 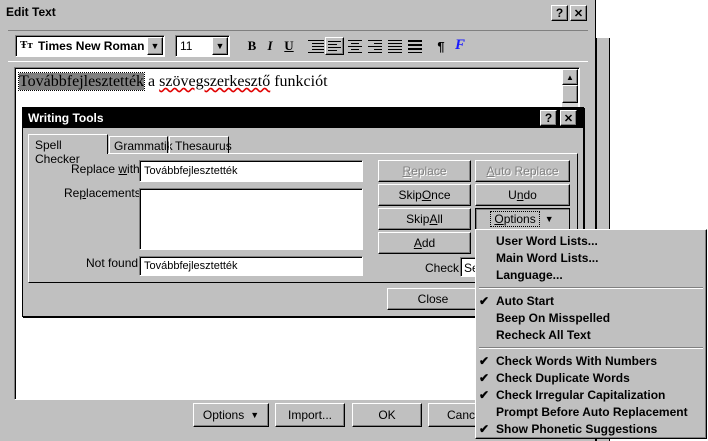 What do you see at coordinates (522, 195) in the screenshot?
I see `undo-button: Un do` at bounding box center [522, 195].